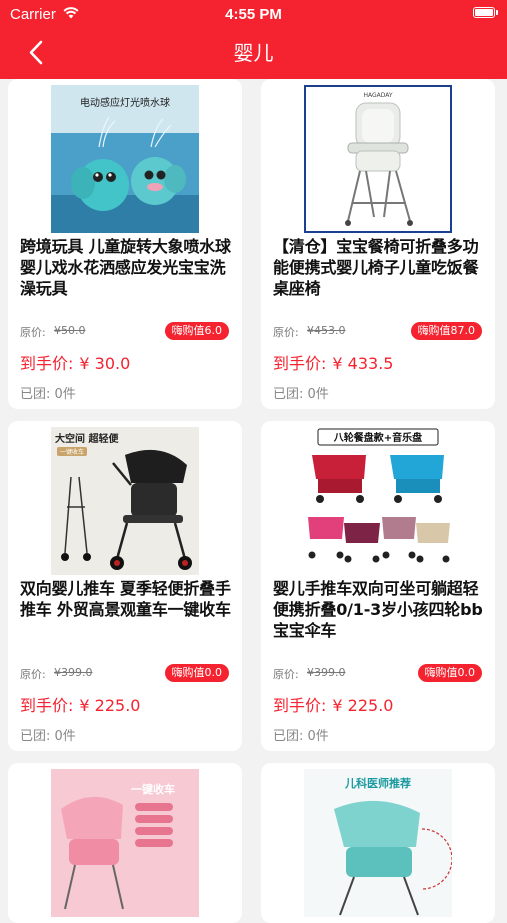 This screenshot has height=923, width=507. I want to click on final-price: 到手价: ¥ 30.0, so click(75, 362).